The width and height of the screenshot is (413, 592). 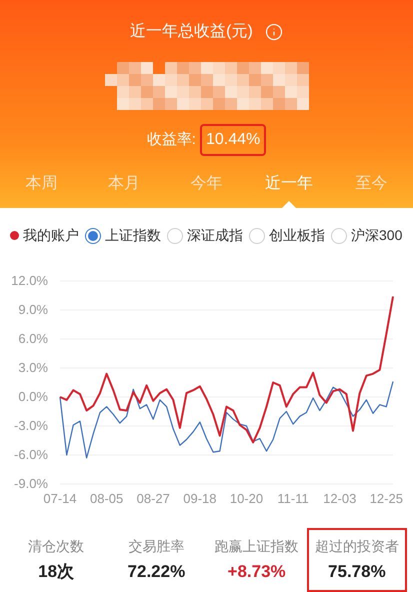 I want to click on header-title: 近一年总收益(元), so click(x=191, y=32).